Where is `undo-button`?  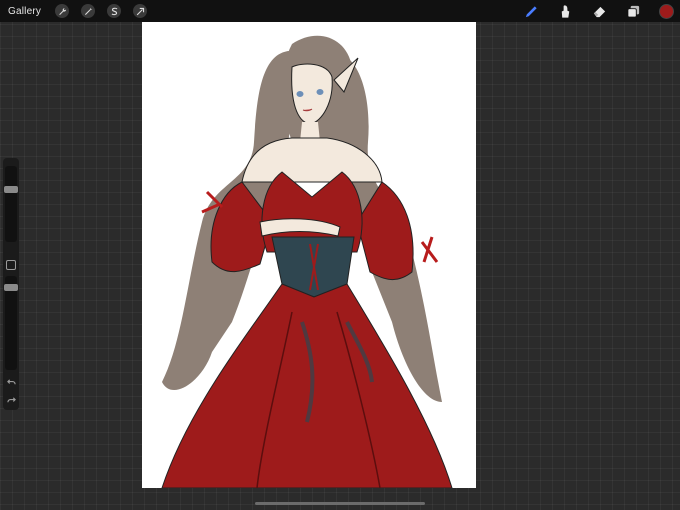 undo-button is located at coordinates (11, 383).